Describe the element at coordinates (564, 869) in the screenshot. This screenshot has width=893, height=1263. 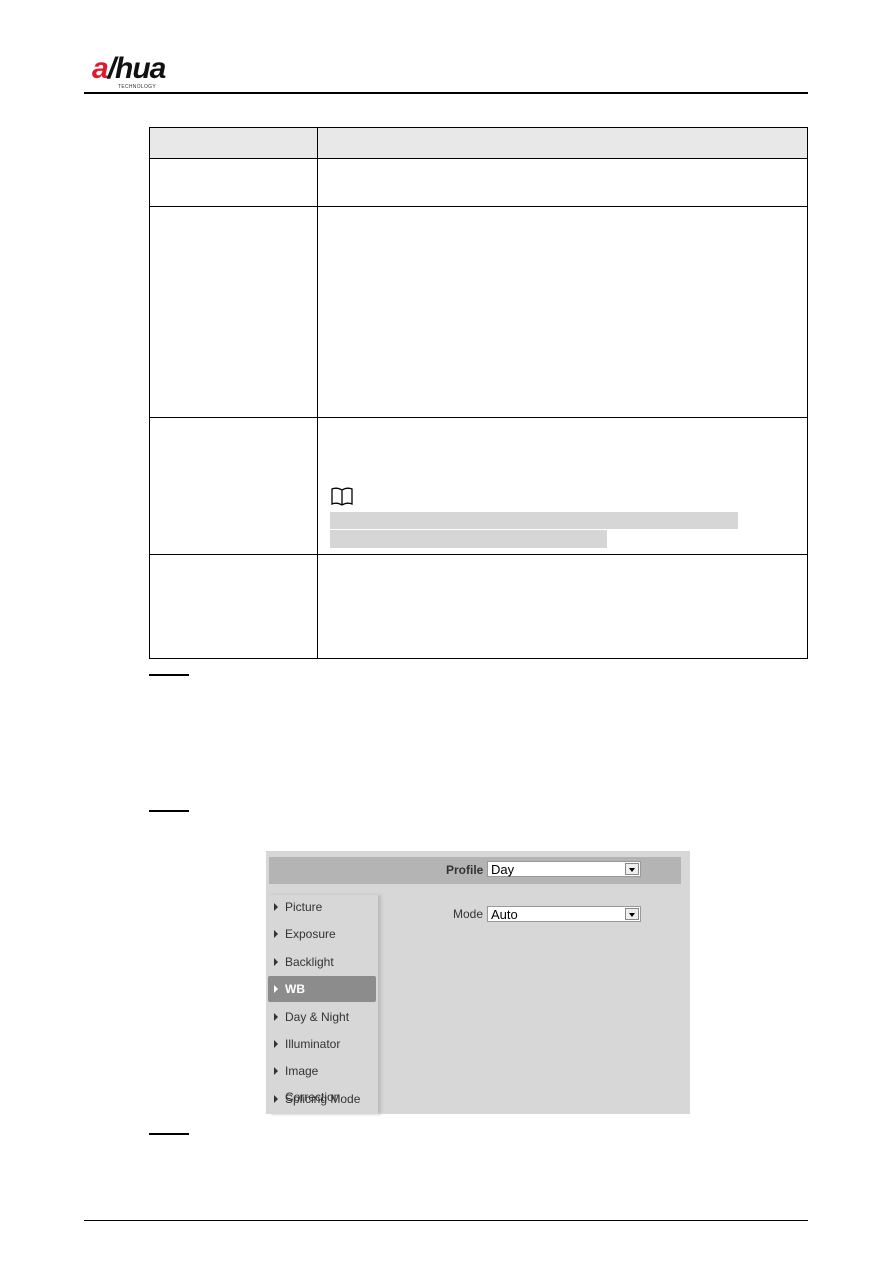
I see `profile-select: Day` at that location.